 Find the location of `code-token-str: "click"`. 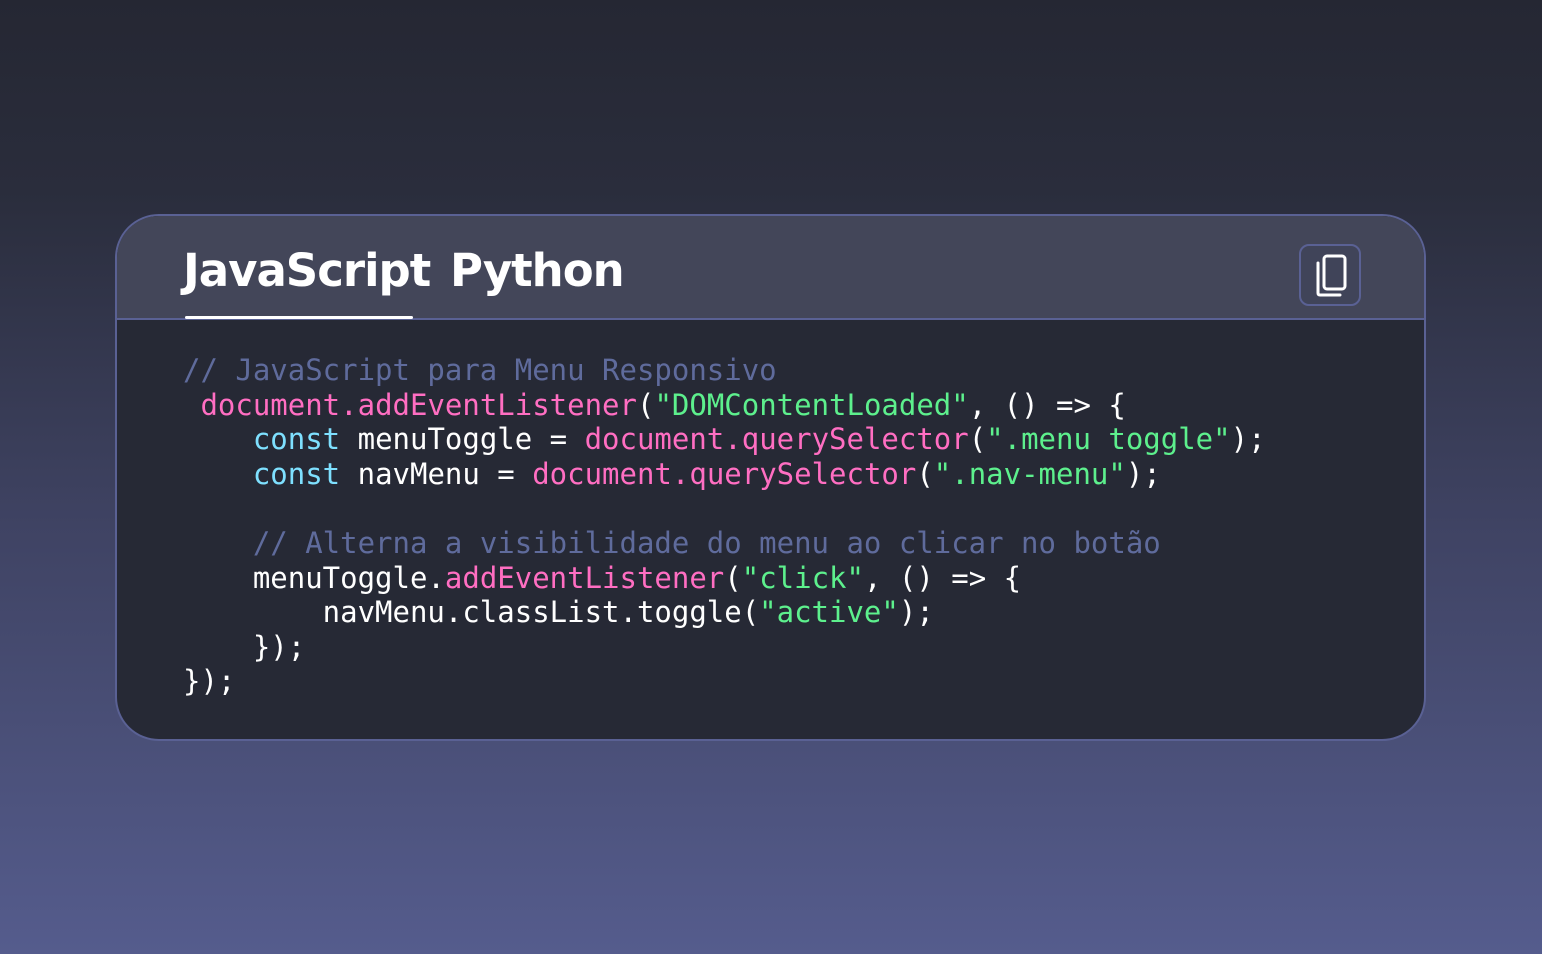

code-token-str: "click" is located at coordinates (802, 577).